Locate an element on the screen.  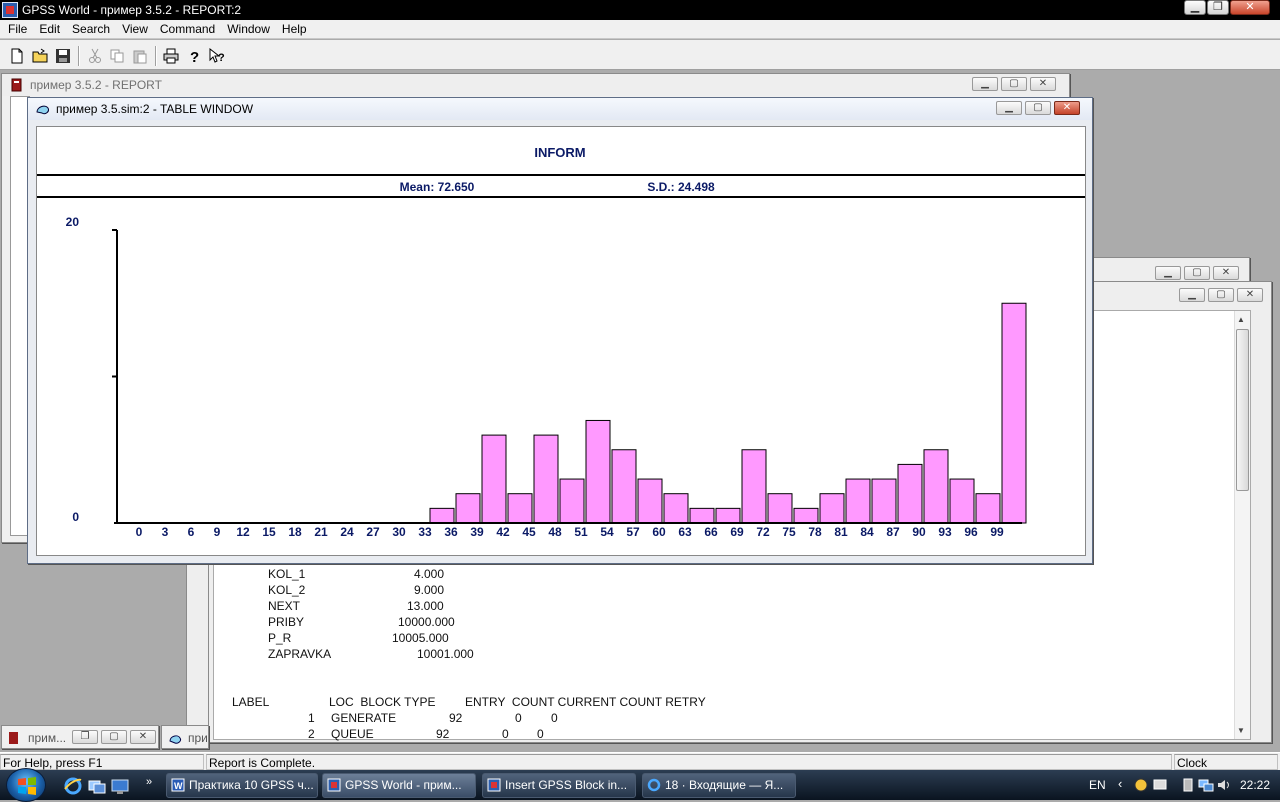
minimized-window-label: при is located at coordinates (198, 738).